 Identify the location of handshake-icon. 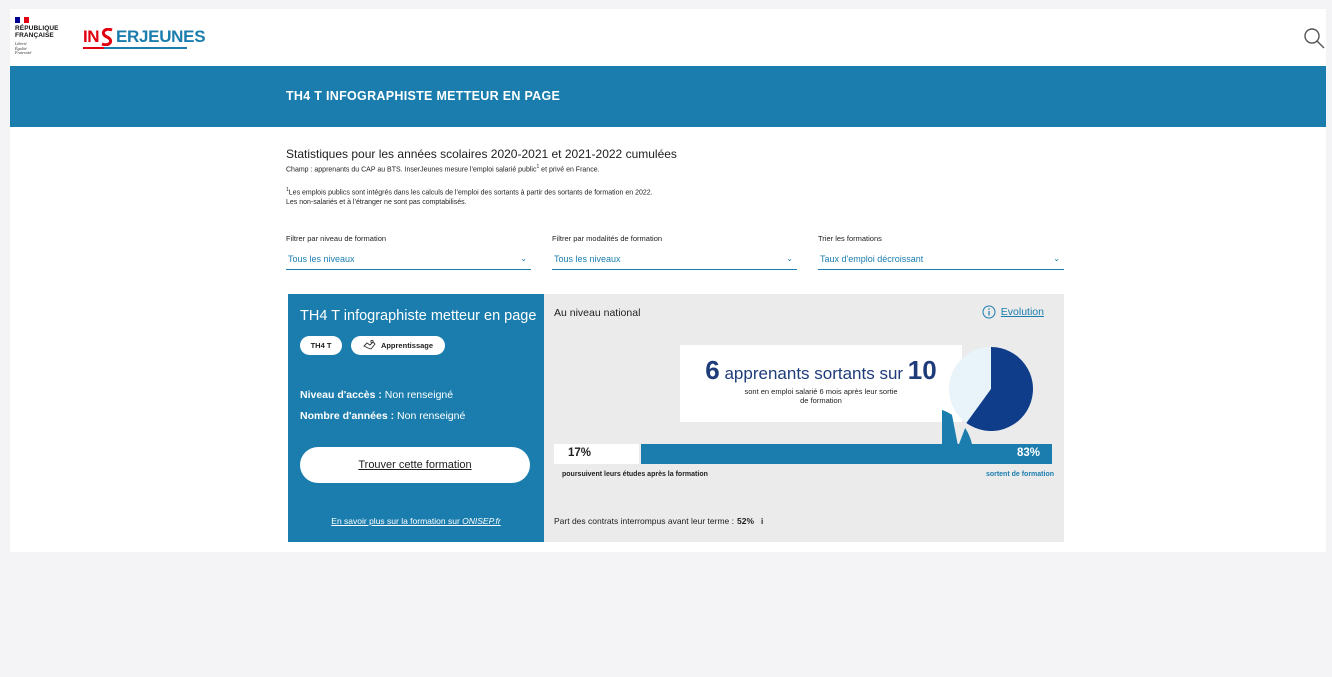
(369, 344).